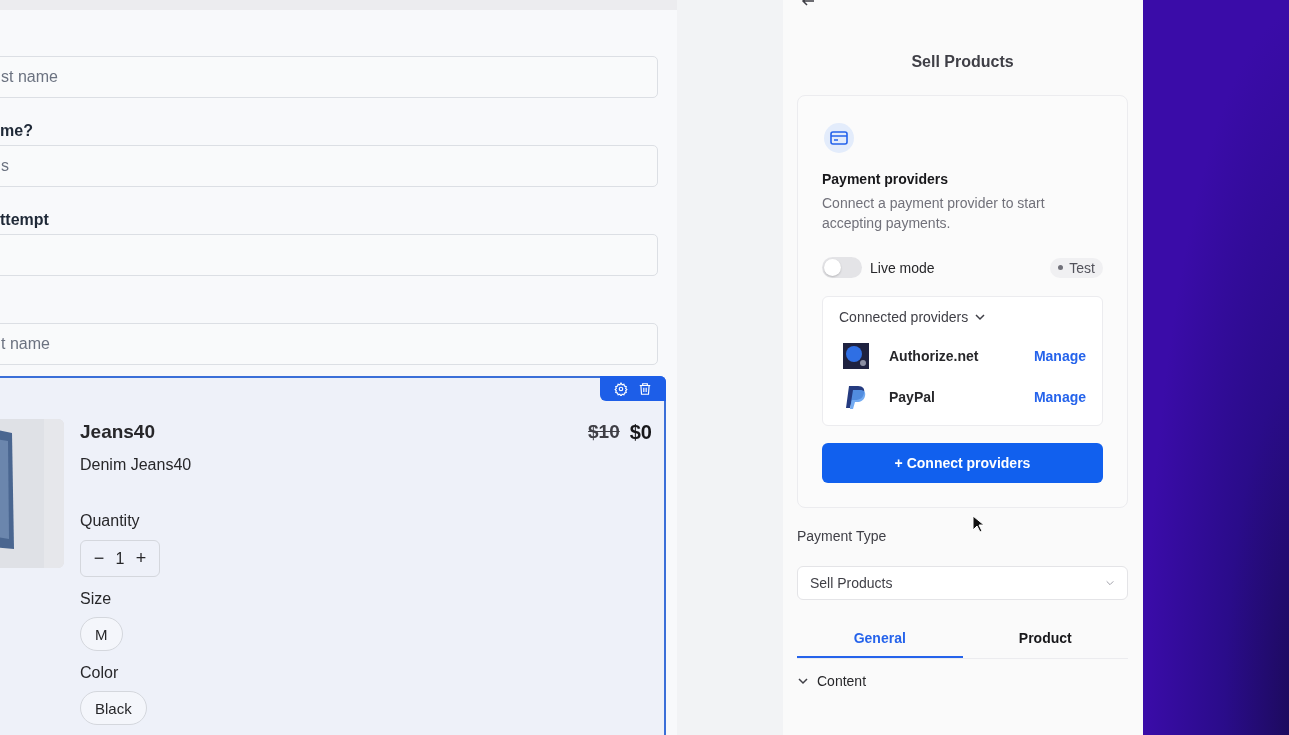 Image resolution: width=1289 pixels, height=735 pixels. Describe the element at coordinates (329, 166) in the screenshot. I see `input-field: s` at that location.